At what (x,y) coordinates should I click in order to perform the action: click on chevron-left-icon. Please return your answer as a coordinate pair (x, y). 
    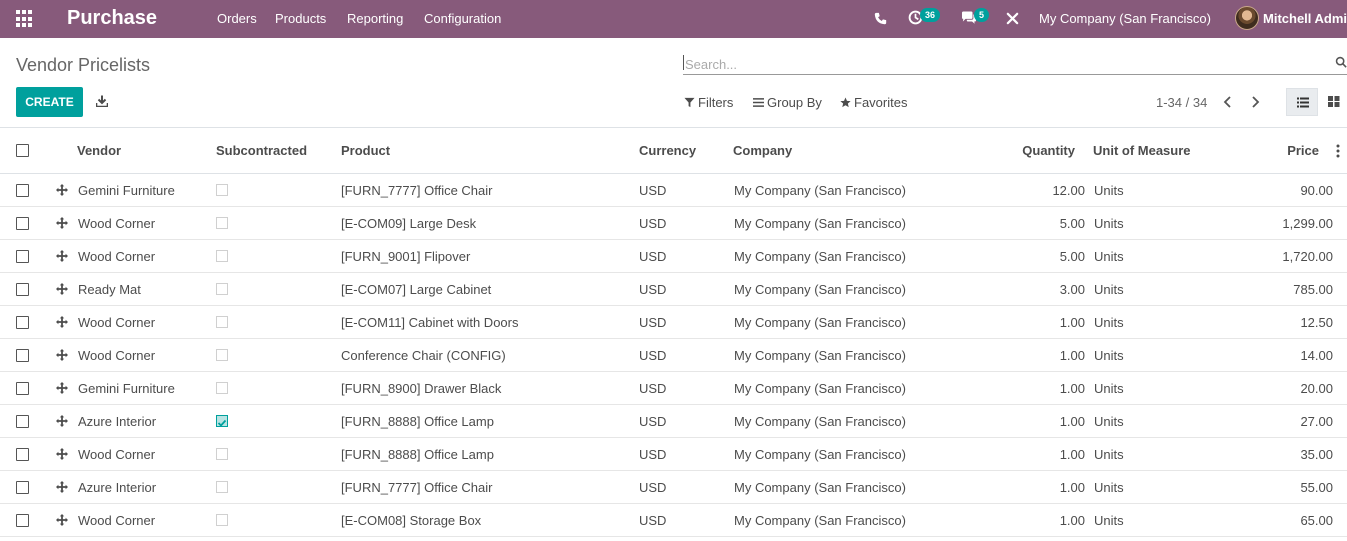
    Looking at the image, I should click on (1228, 102).